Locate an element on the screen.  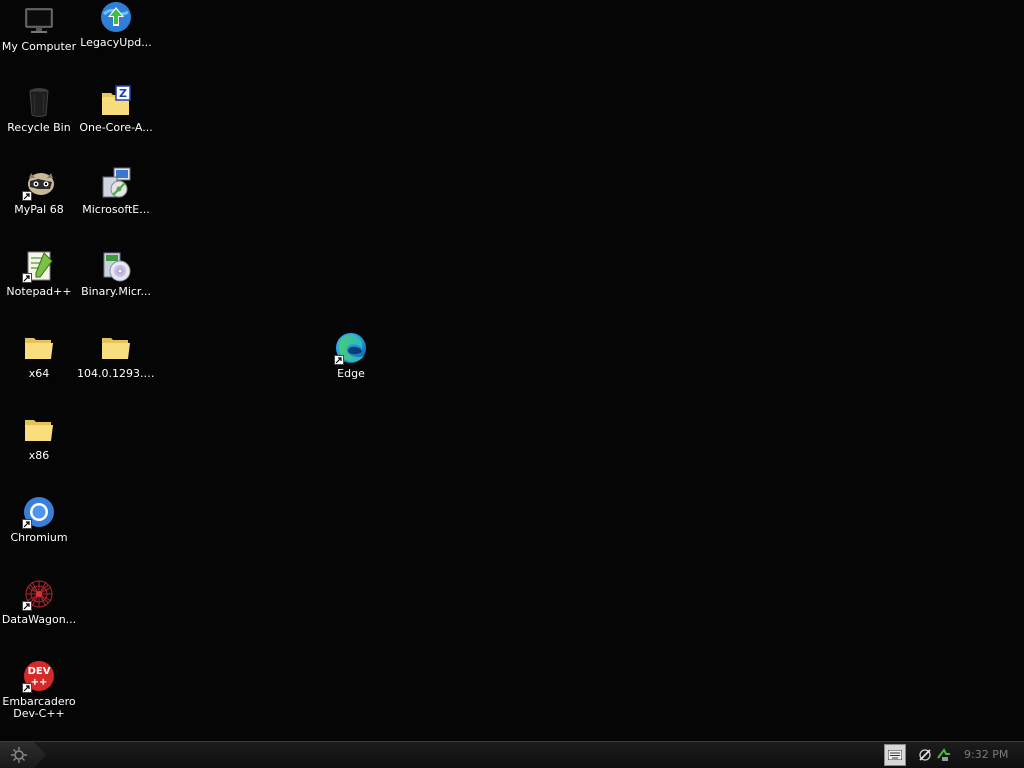
setup-disc-icon is located at coordinates (116, 266).